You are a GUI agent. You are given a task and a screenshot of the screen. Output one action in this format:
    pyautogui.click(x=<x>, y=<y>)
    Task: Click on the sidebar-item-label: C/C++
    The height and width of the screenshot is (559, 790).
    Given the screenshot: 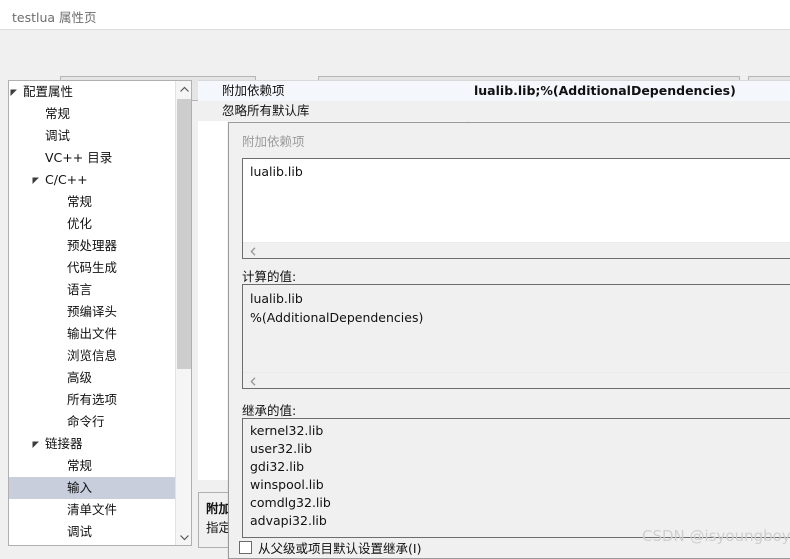 What is the action you would take?
    pyautogui.click(x=66, y=179)
    